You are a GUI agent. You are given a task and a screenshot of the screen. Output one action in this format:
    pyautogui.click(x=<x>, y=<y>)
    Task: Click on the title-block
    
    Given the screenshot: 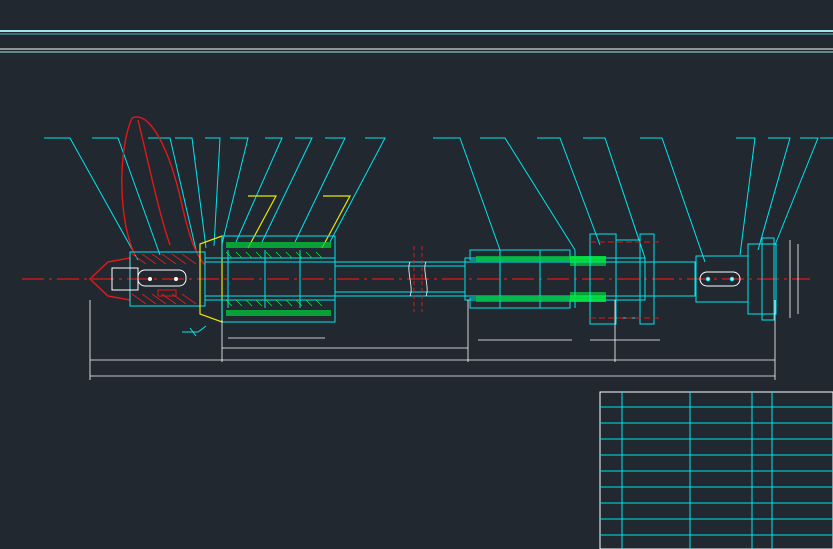 What is the action you would take?
    pyautogui.click(x=716, y=470)
    